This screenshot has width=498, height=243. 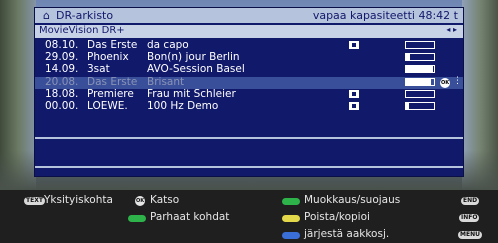 I want to click on ok-icon: OK, so click(x=445, y=82).